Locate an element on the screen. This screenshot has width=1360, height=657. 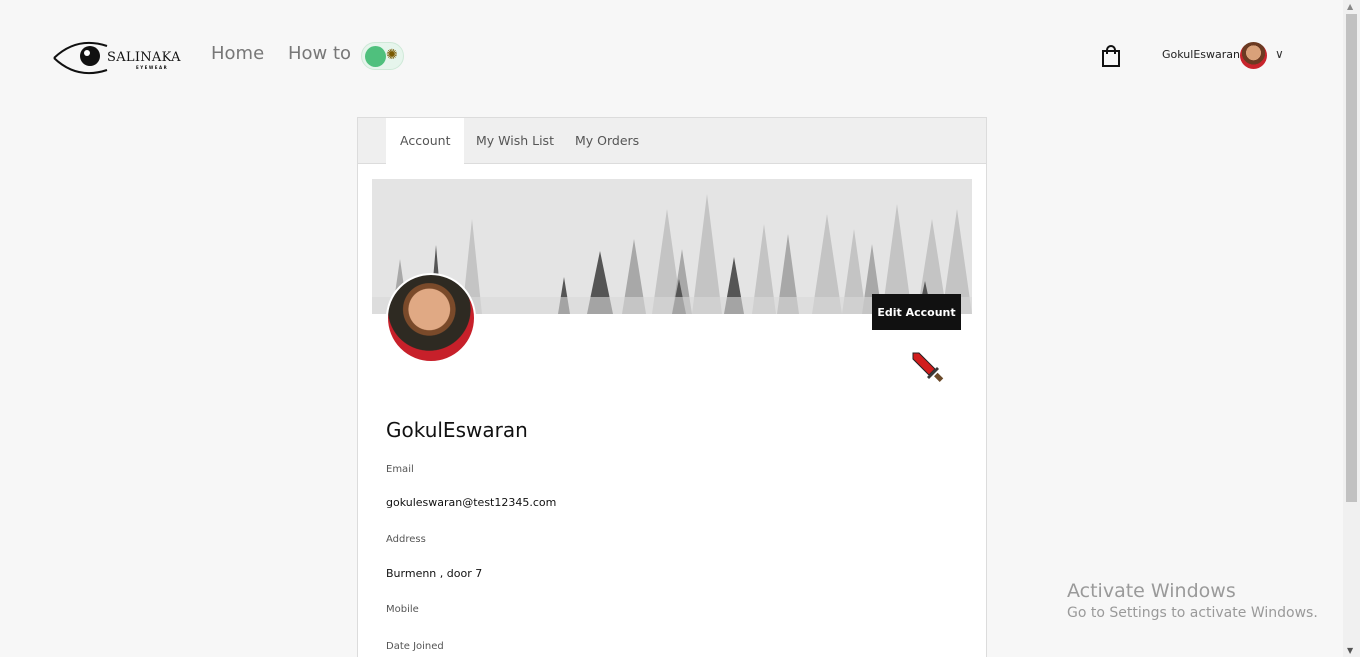
logo-subtext: EYEWEAR is located at coordinates (152, 67).